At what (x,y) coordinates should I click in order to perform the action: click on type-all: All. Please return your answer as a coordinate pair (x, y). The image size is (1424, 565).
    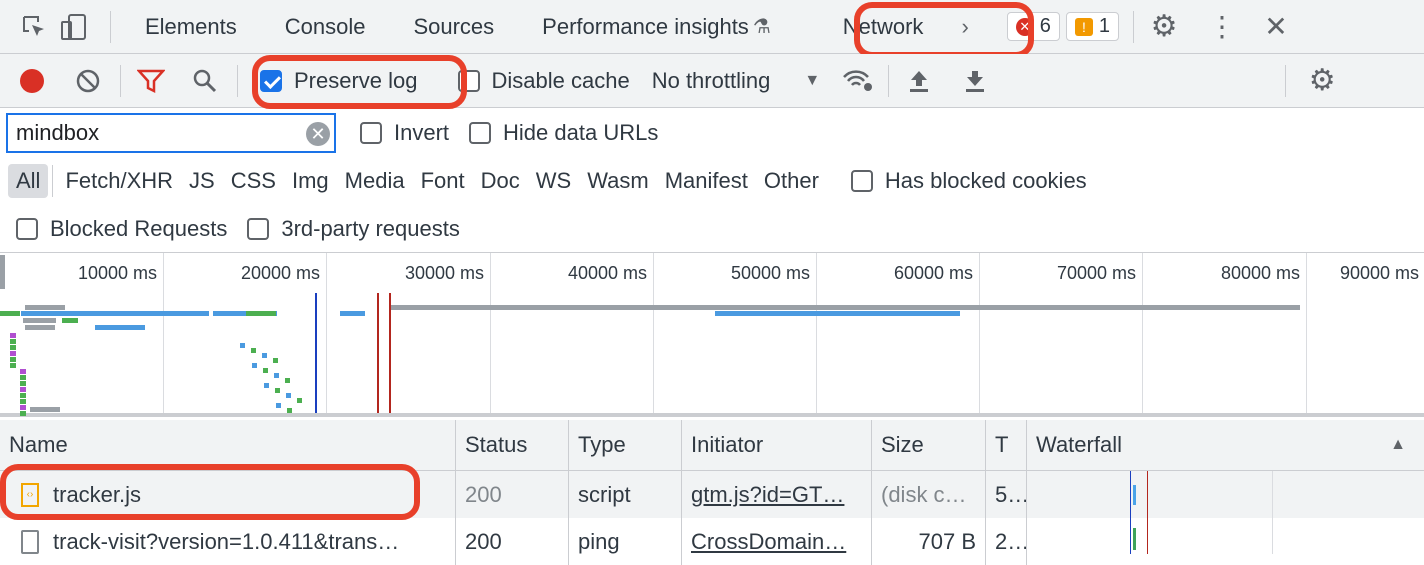
    Looking at the image, I should click on (28, 181).